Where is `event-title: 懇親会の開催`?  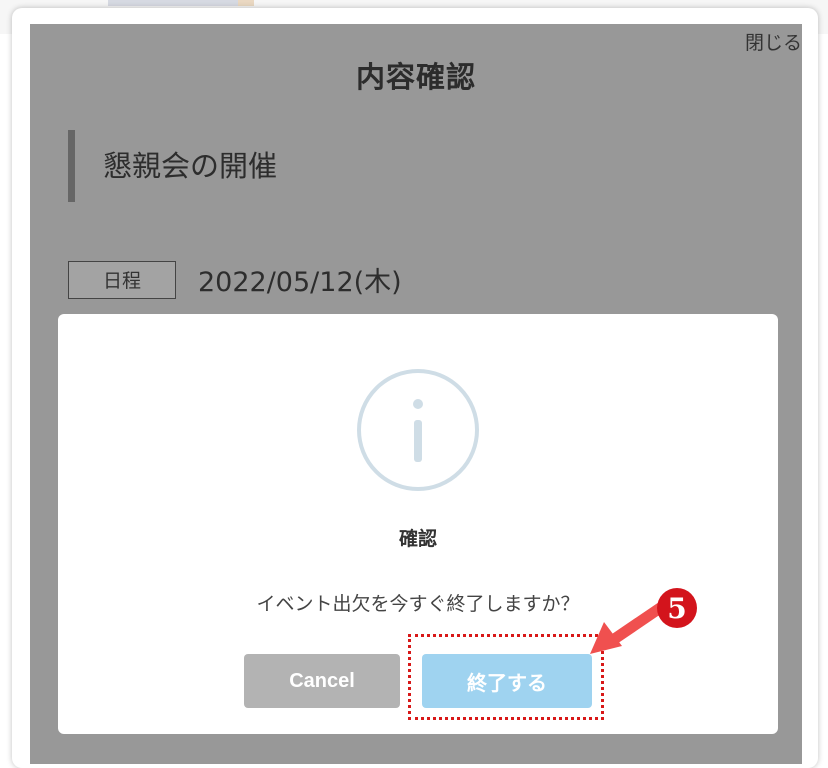 event-title: 懇親会の開催 is located at coordinates (172, 166).